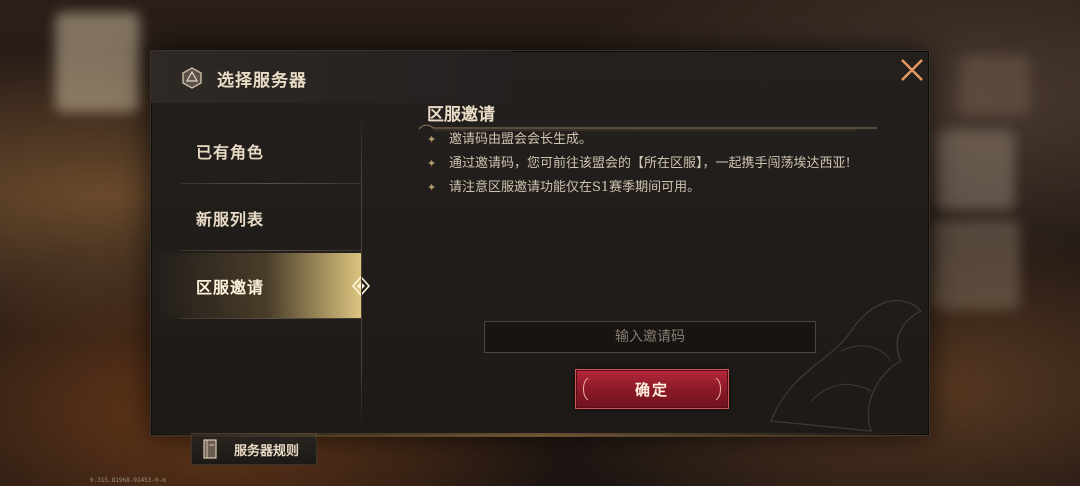  I want to click on list-item: ✦ 请注意区服邀请功能仅在S1赛季期间可用。, so click(647, 188).